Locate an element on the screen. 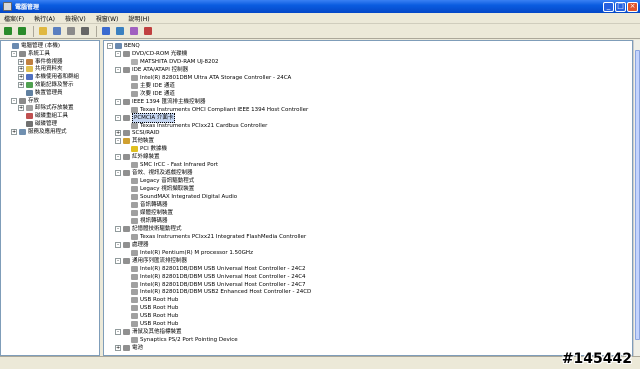 This screenshot has height=369, width=640. menu-action: 執行(A) is located at coordinates (44, 18).